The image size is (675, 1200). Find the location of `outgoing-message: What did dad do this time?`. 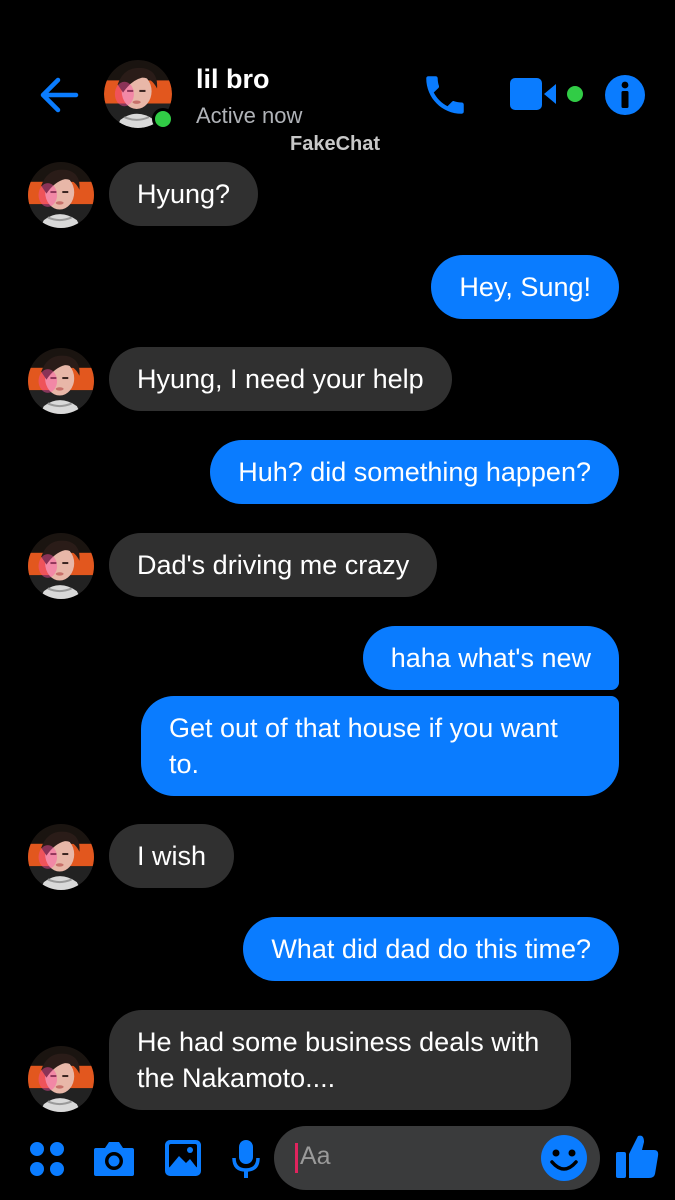

outgoing-message: What did dad do this time? is located at coordinates (431, 949).